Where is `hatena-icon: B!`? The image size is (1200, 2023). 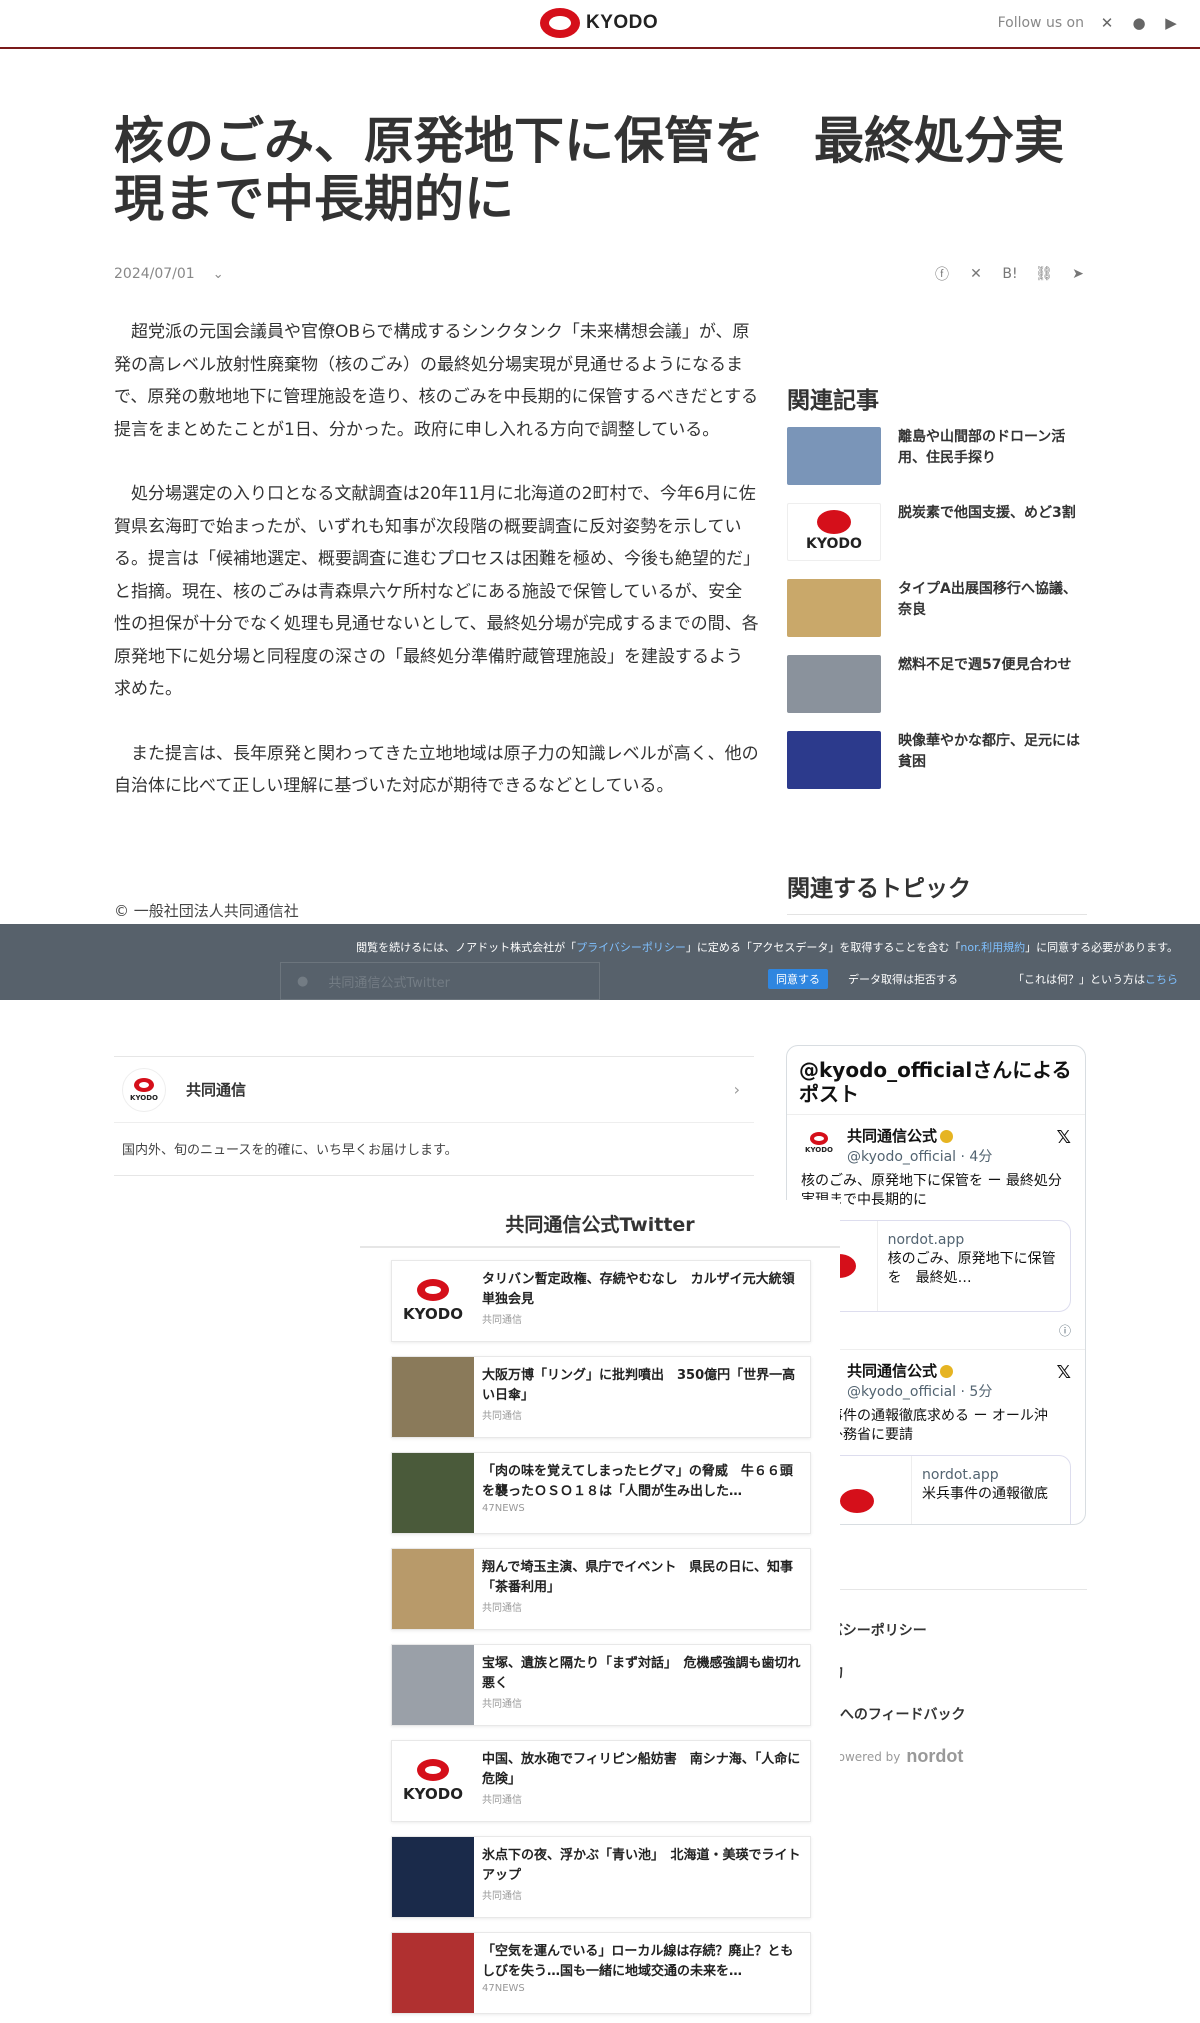 hatena-icon: B! is located at coordinates (1010, 274).